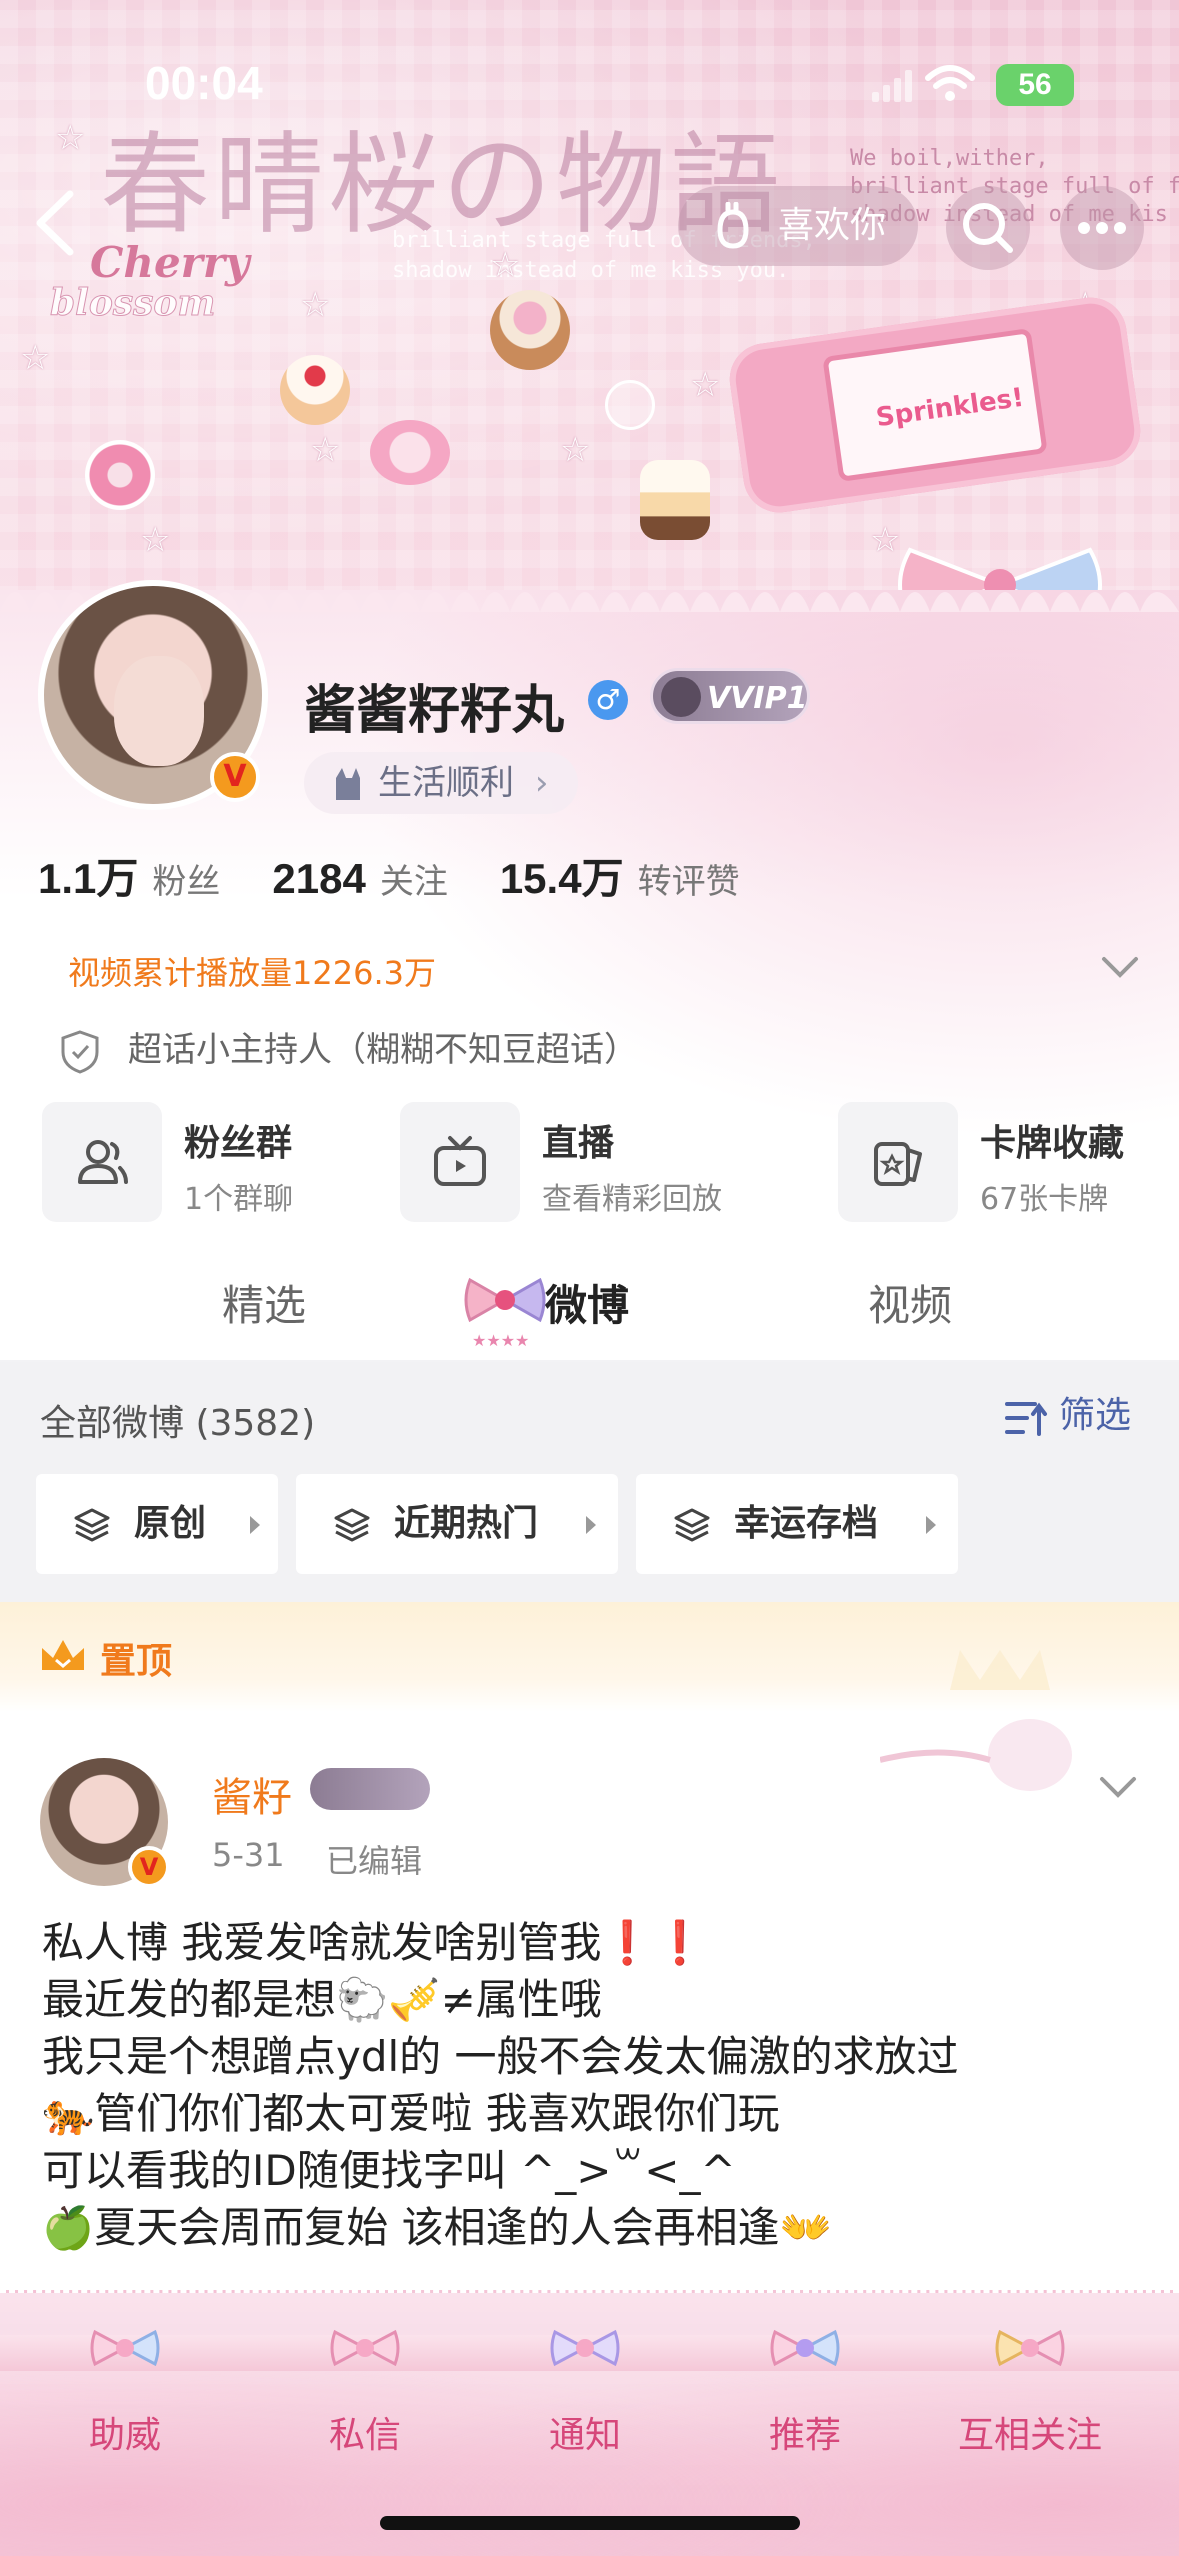  Describe the element at coordinates (998, 1165) in the screenshot. I see `card-collection-entry: 卡牌收藏 67张卡牌` at that location.